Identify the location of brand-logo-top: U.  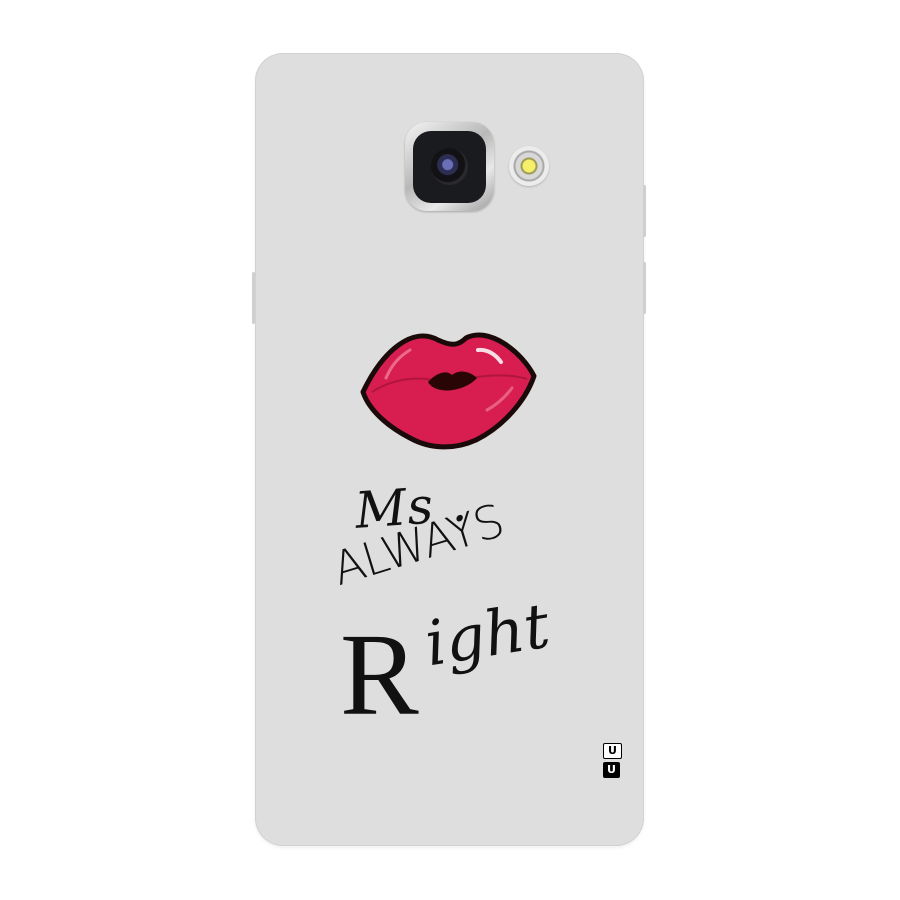
(612, 751).